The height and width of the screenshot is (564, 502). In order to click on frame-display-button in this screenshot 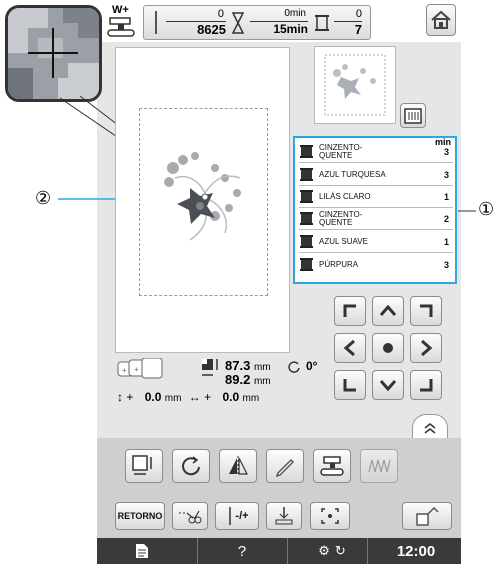, I will do `click(413, 115)`.